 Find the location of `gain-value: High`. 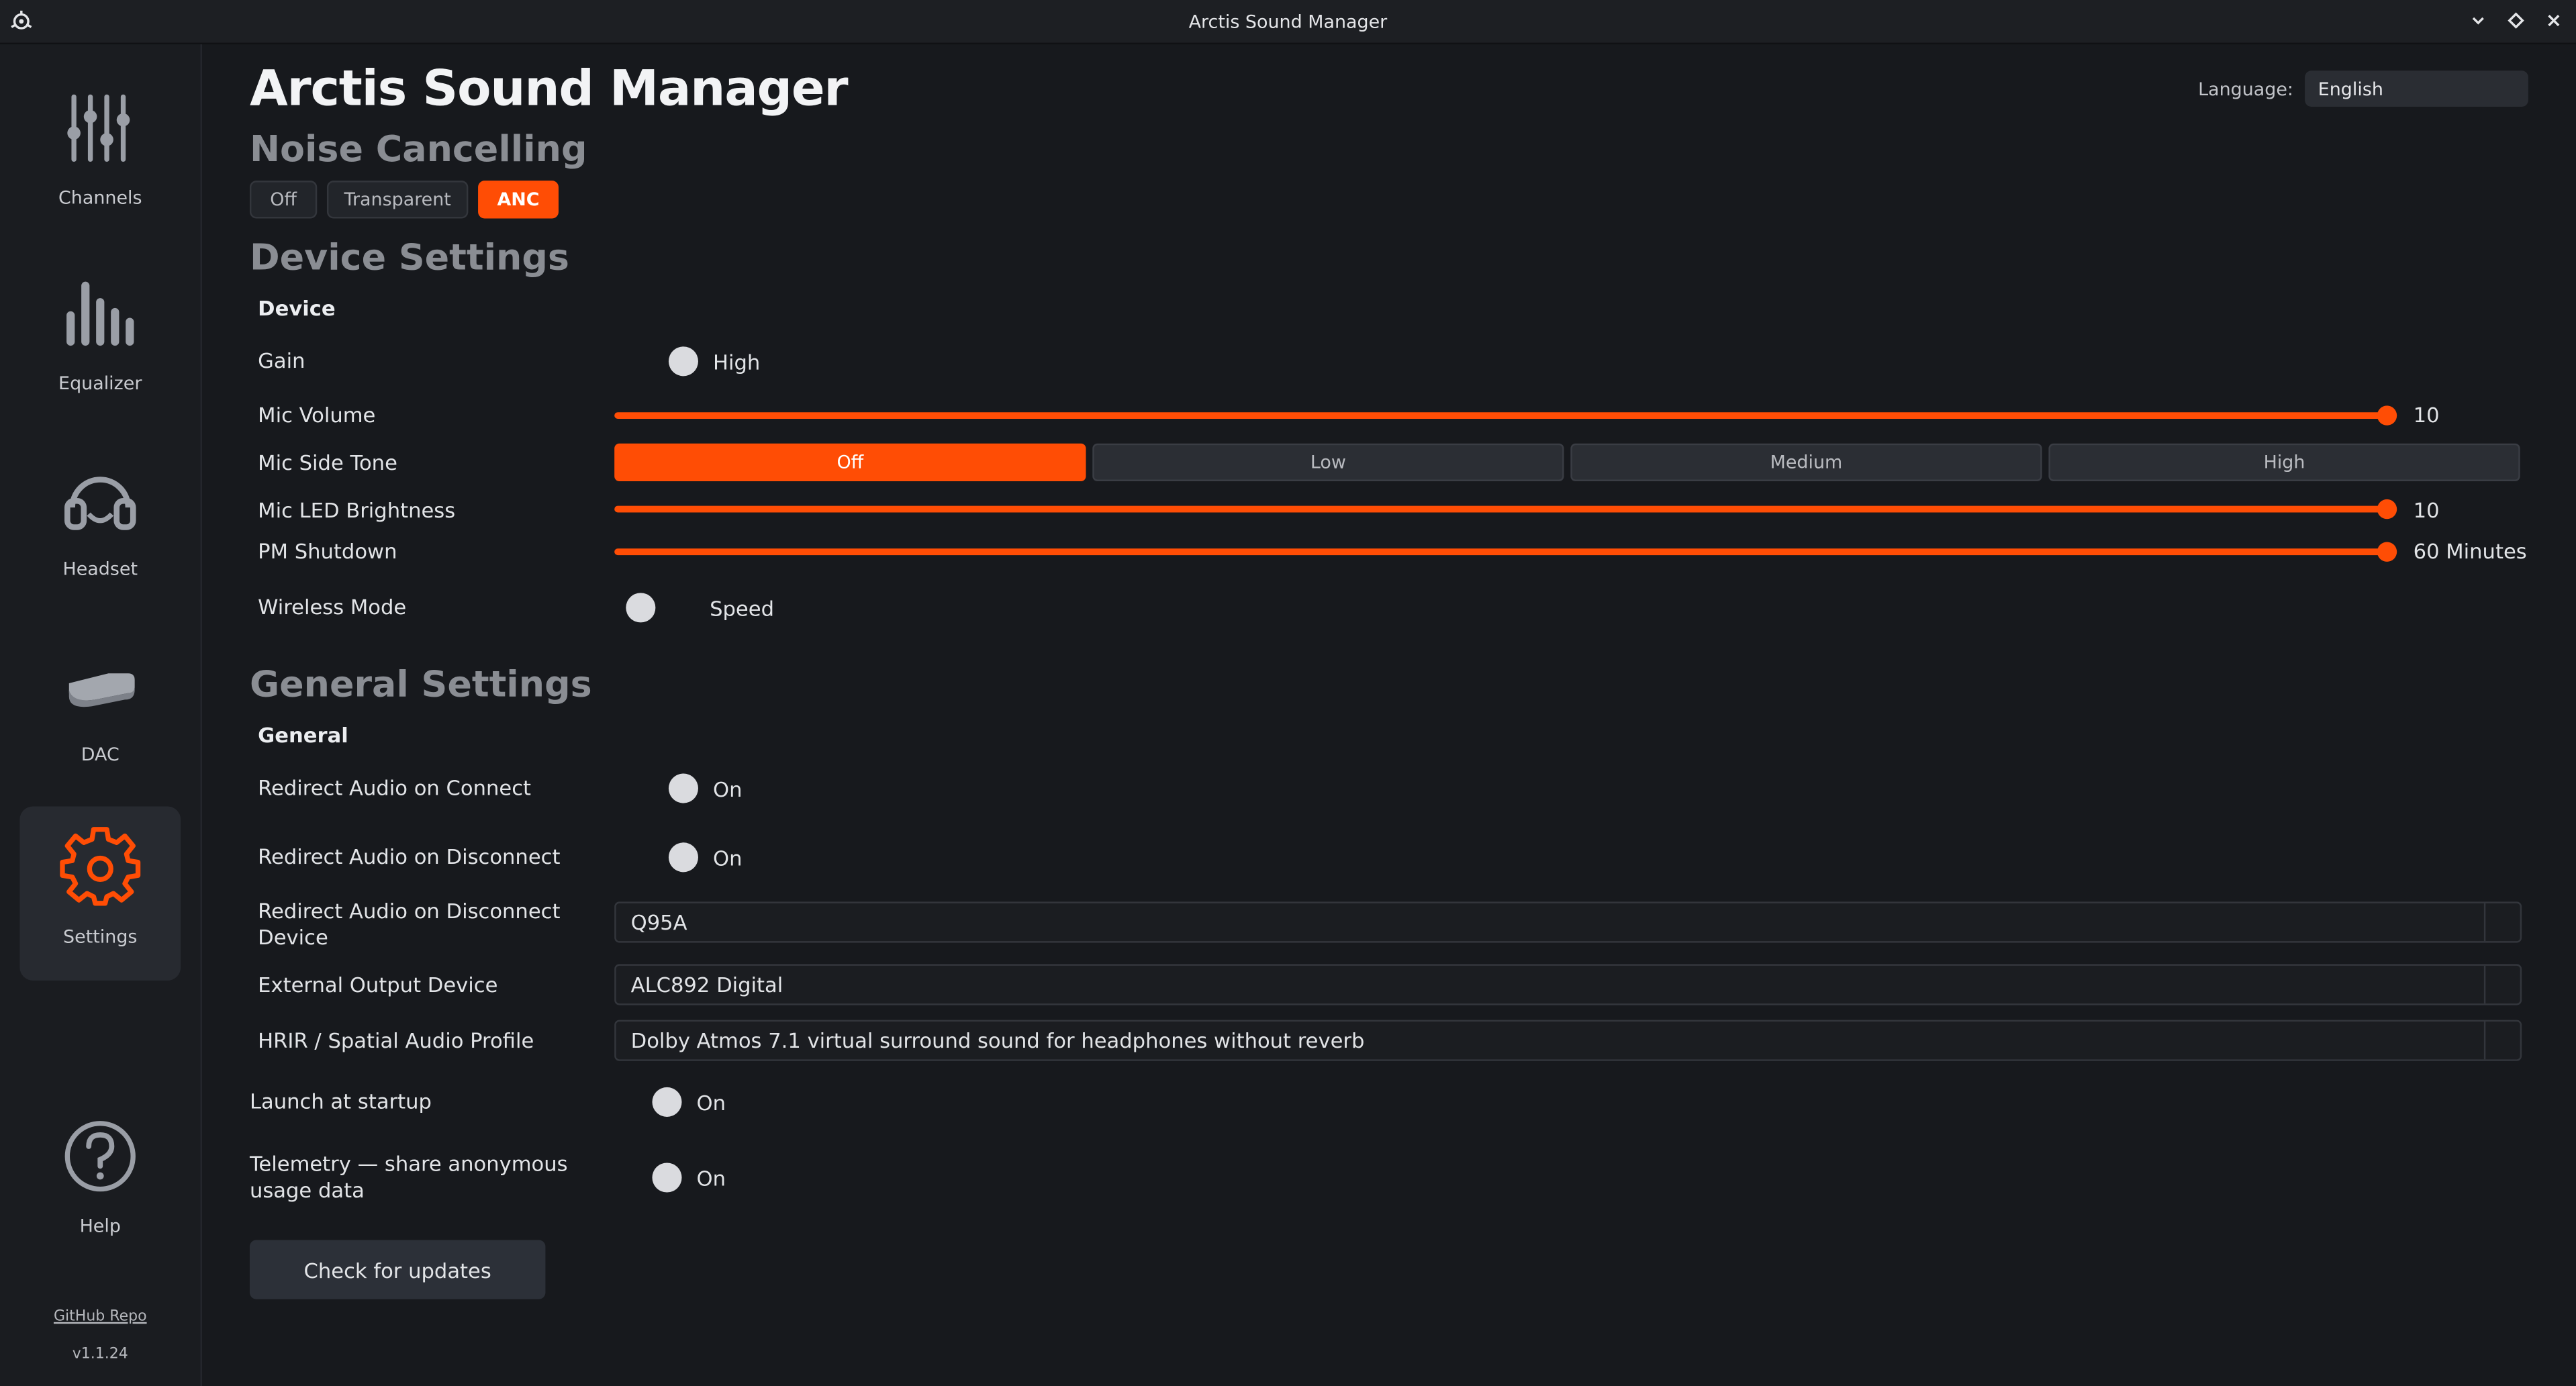

gain-value: High is located at coordinates (736, 361).